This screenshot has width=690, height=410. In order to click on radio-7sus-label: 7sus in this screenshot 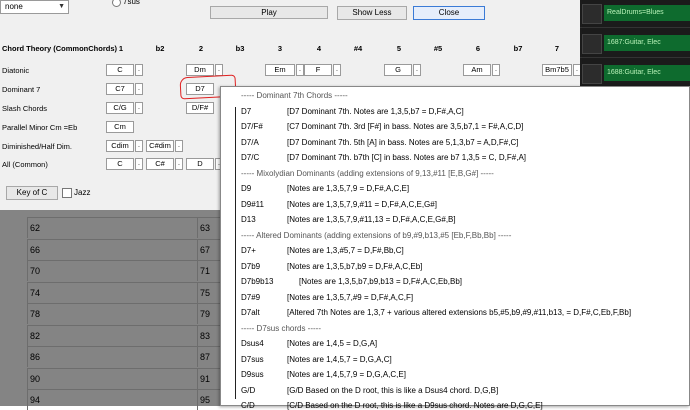, I will do `click(131, 3)`.